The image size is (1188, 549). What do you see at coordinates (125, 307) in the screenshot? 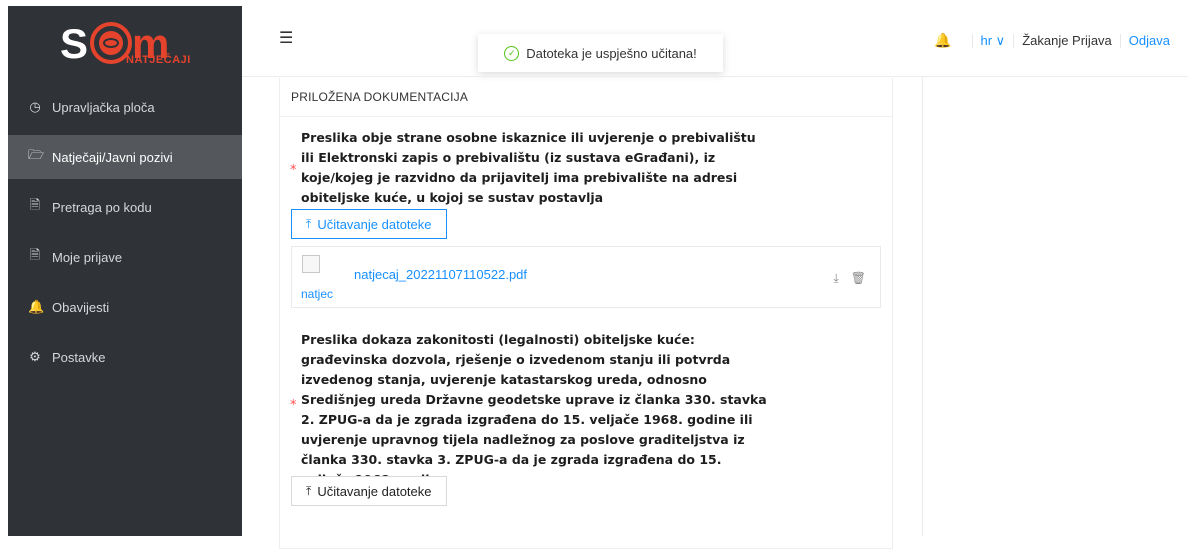
I see `sidebar-item-notifications: 🔔 Obavijesti` at bounding box center [125, 307].